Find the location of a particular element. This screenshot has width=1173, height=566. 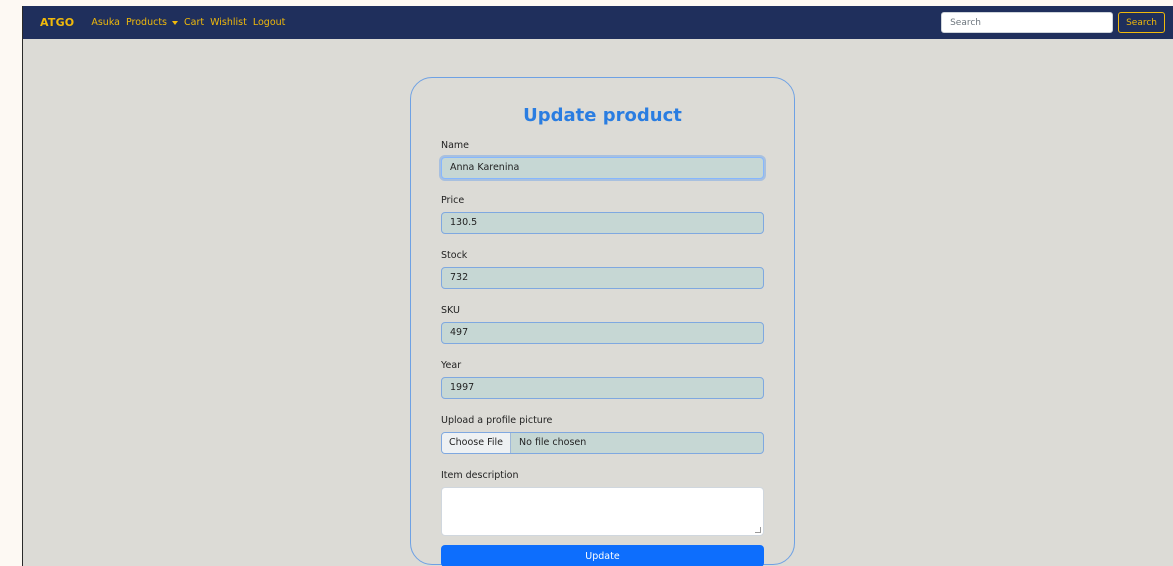

nav-link-logout: Logout is located at coordinates (269, 22).